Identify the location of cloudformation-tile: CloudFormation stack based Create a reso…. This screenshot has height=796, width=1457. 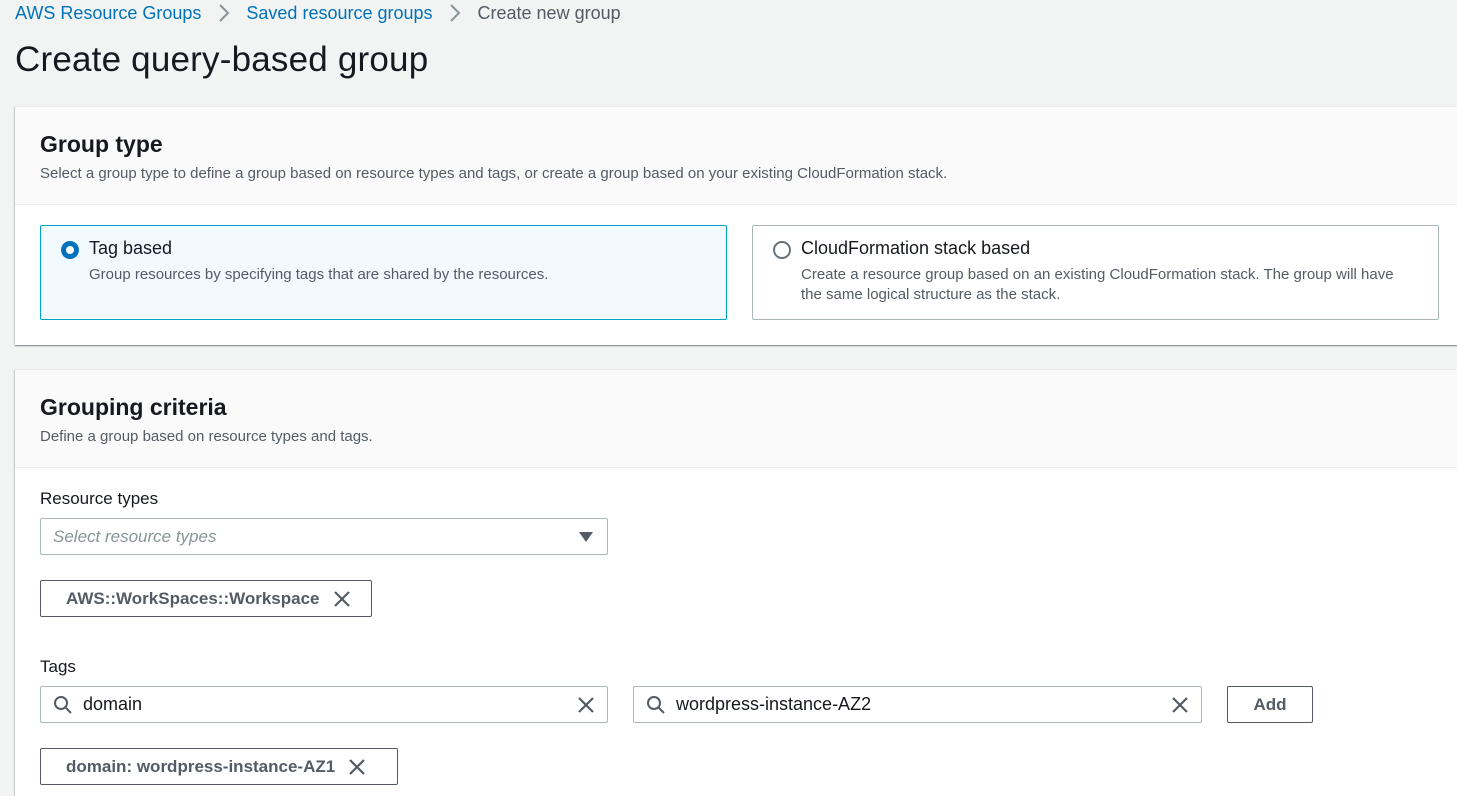
(1095, 272).